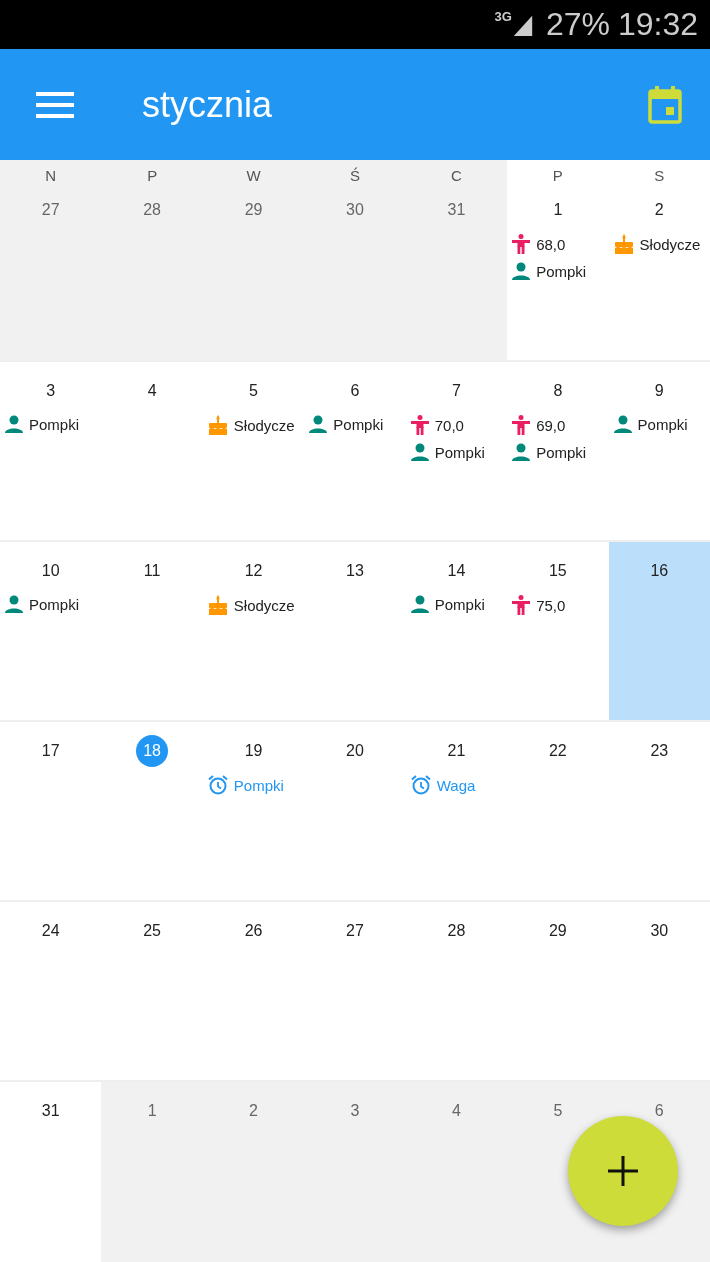  I want to click on day-number: 9, so click(659, 391).